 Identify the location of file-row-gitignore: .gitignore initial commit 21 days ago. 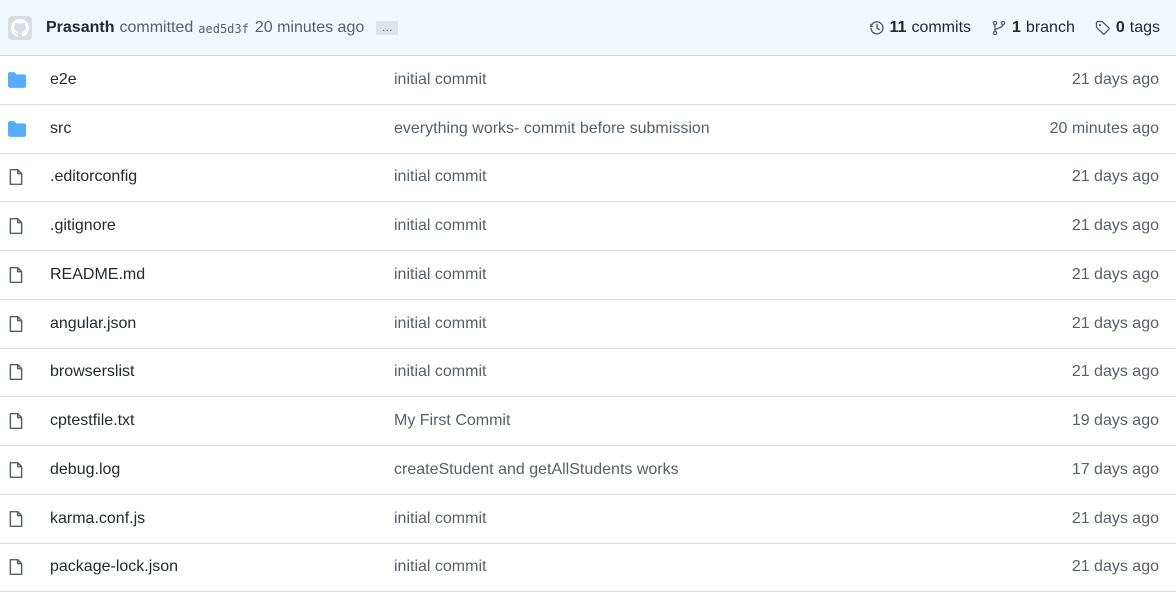
(588, 226).